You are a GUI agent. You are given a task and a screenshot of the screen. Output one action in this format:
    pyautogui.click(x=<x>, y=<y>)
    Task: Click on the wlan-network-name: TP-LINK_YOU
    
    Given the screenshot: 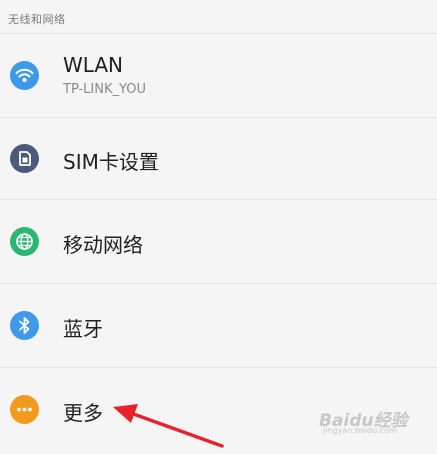 What is the action you would take?
    pyautogui.click(x=104, y=89)
    